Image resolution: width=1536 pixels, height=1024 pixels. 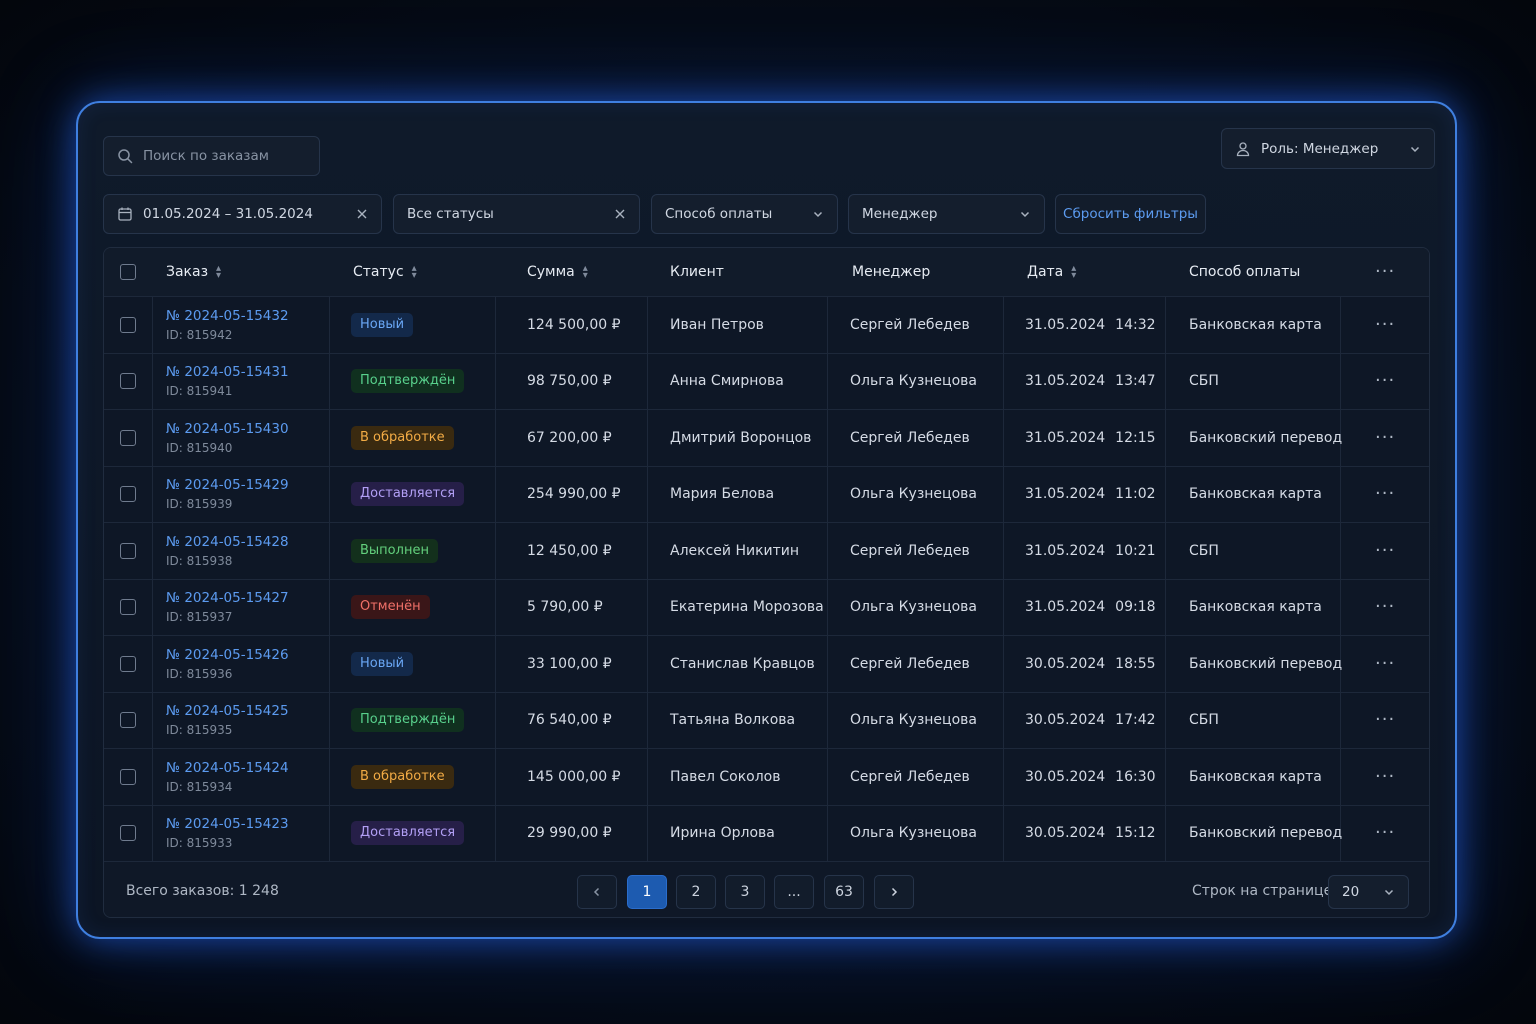 What do you see at coordinates (227, 768) in the screenshot?
I see `order-number-link: № 2024-05-15424` at bounding box center [227, 768].